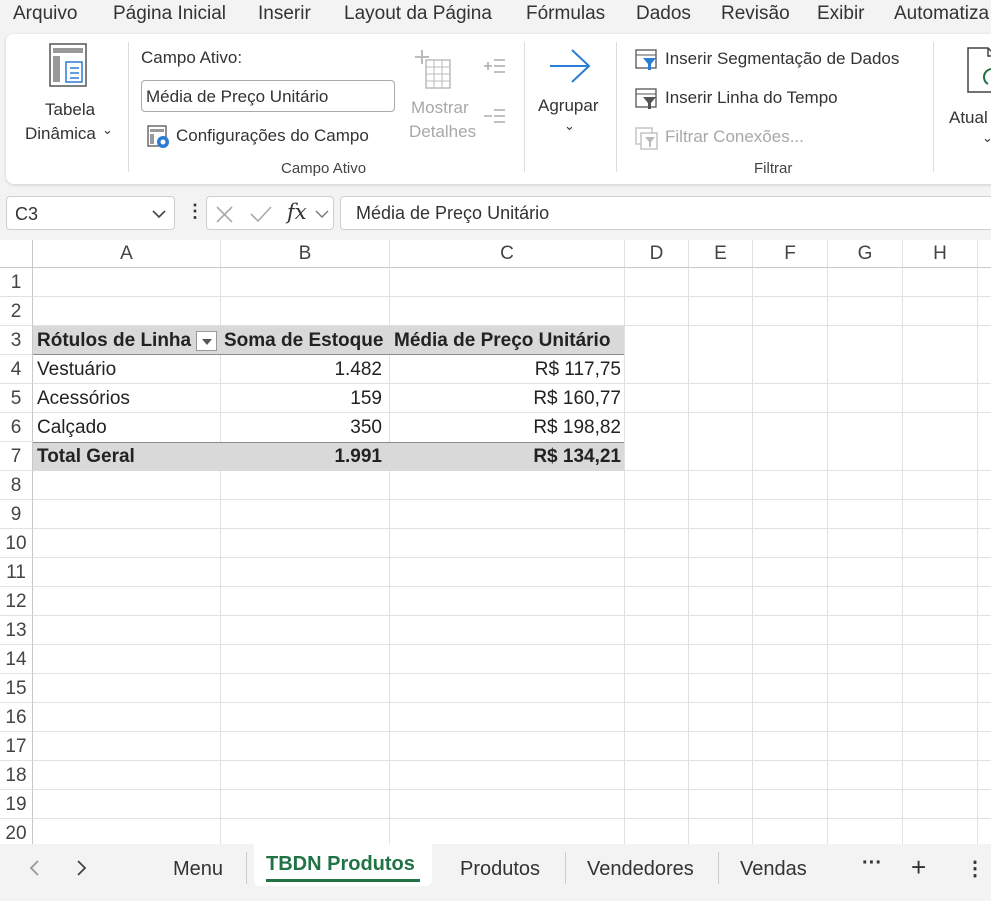 The image size is (991, 901). What do you see at coordinates (16, 369) in the screenshot?
I see `row-header-4: 4` at bounding box center [16, 369].